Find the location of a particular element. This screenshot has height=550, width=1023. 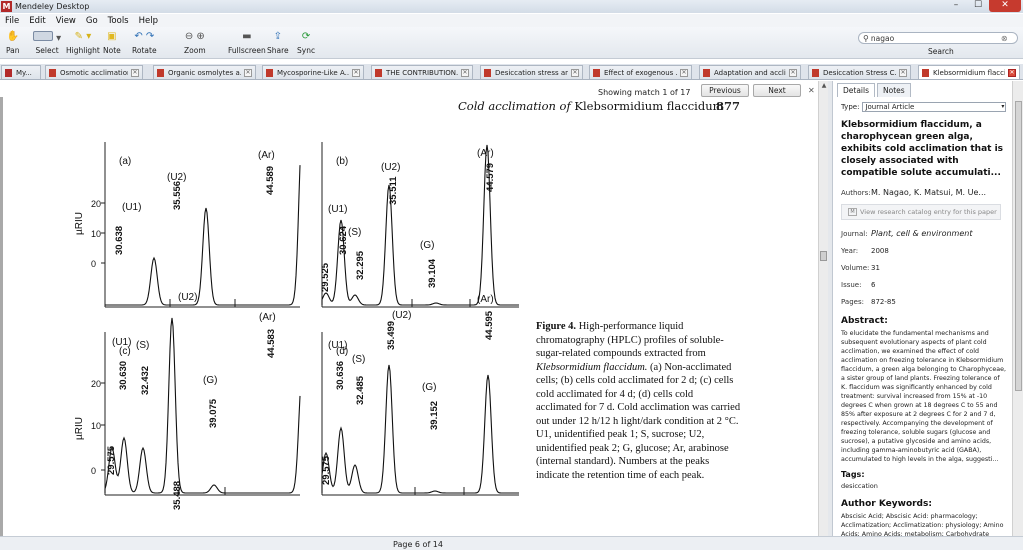

y-tick-label: 10 is located at coordinates (96, 426).